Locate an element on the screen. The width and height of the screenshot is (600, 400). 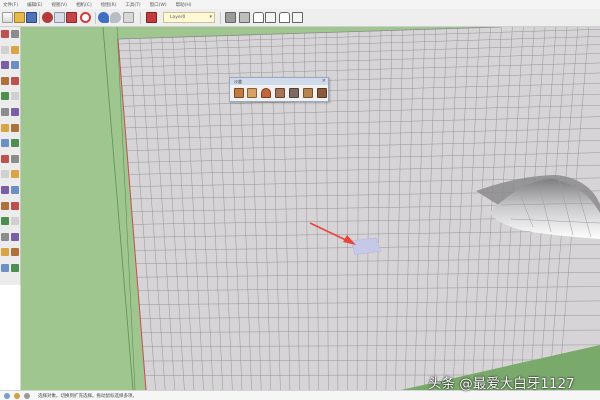
sandbox-toolbar-title-text: 沙盒 is located at coordinates (238, 81).